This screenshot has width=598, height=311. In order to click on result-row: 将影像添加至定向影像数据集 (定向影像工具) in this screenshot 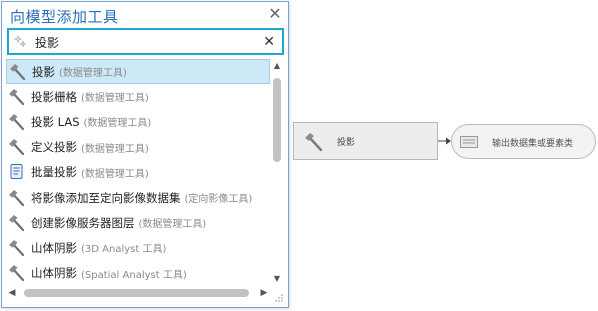, I will do `click(138, 197)`.